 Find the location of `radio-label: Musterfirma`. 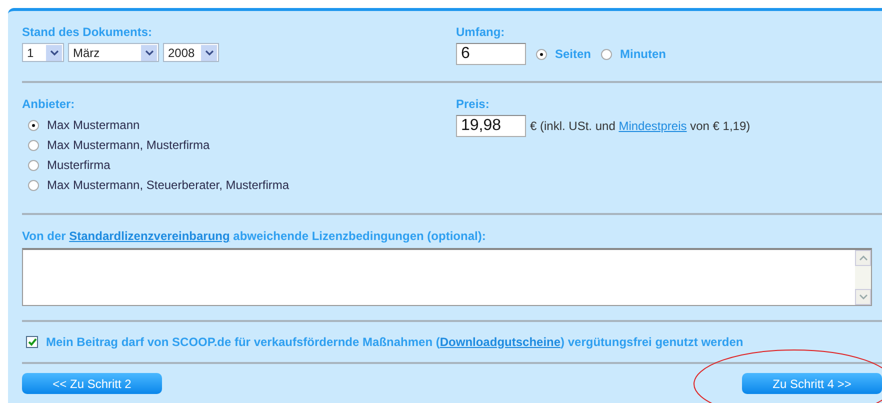

radio-label: Musterfirma is located at coordinates (78, 165).